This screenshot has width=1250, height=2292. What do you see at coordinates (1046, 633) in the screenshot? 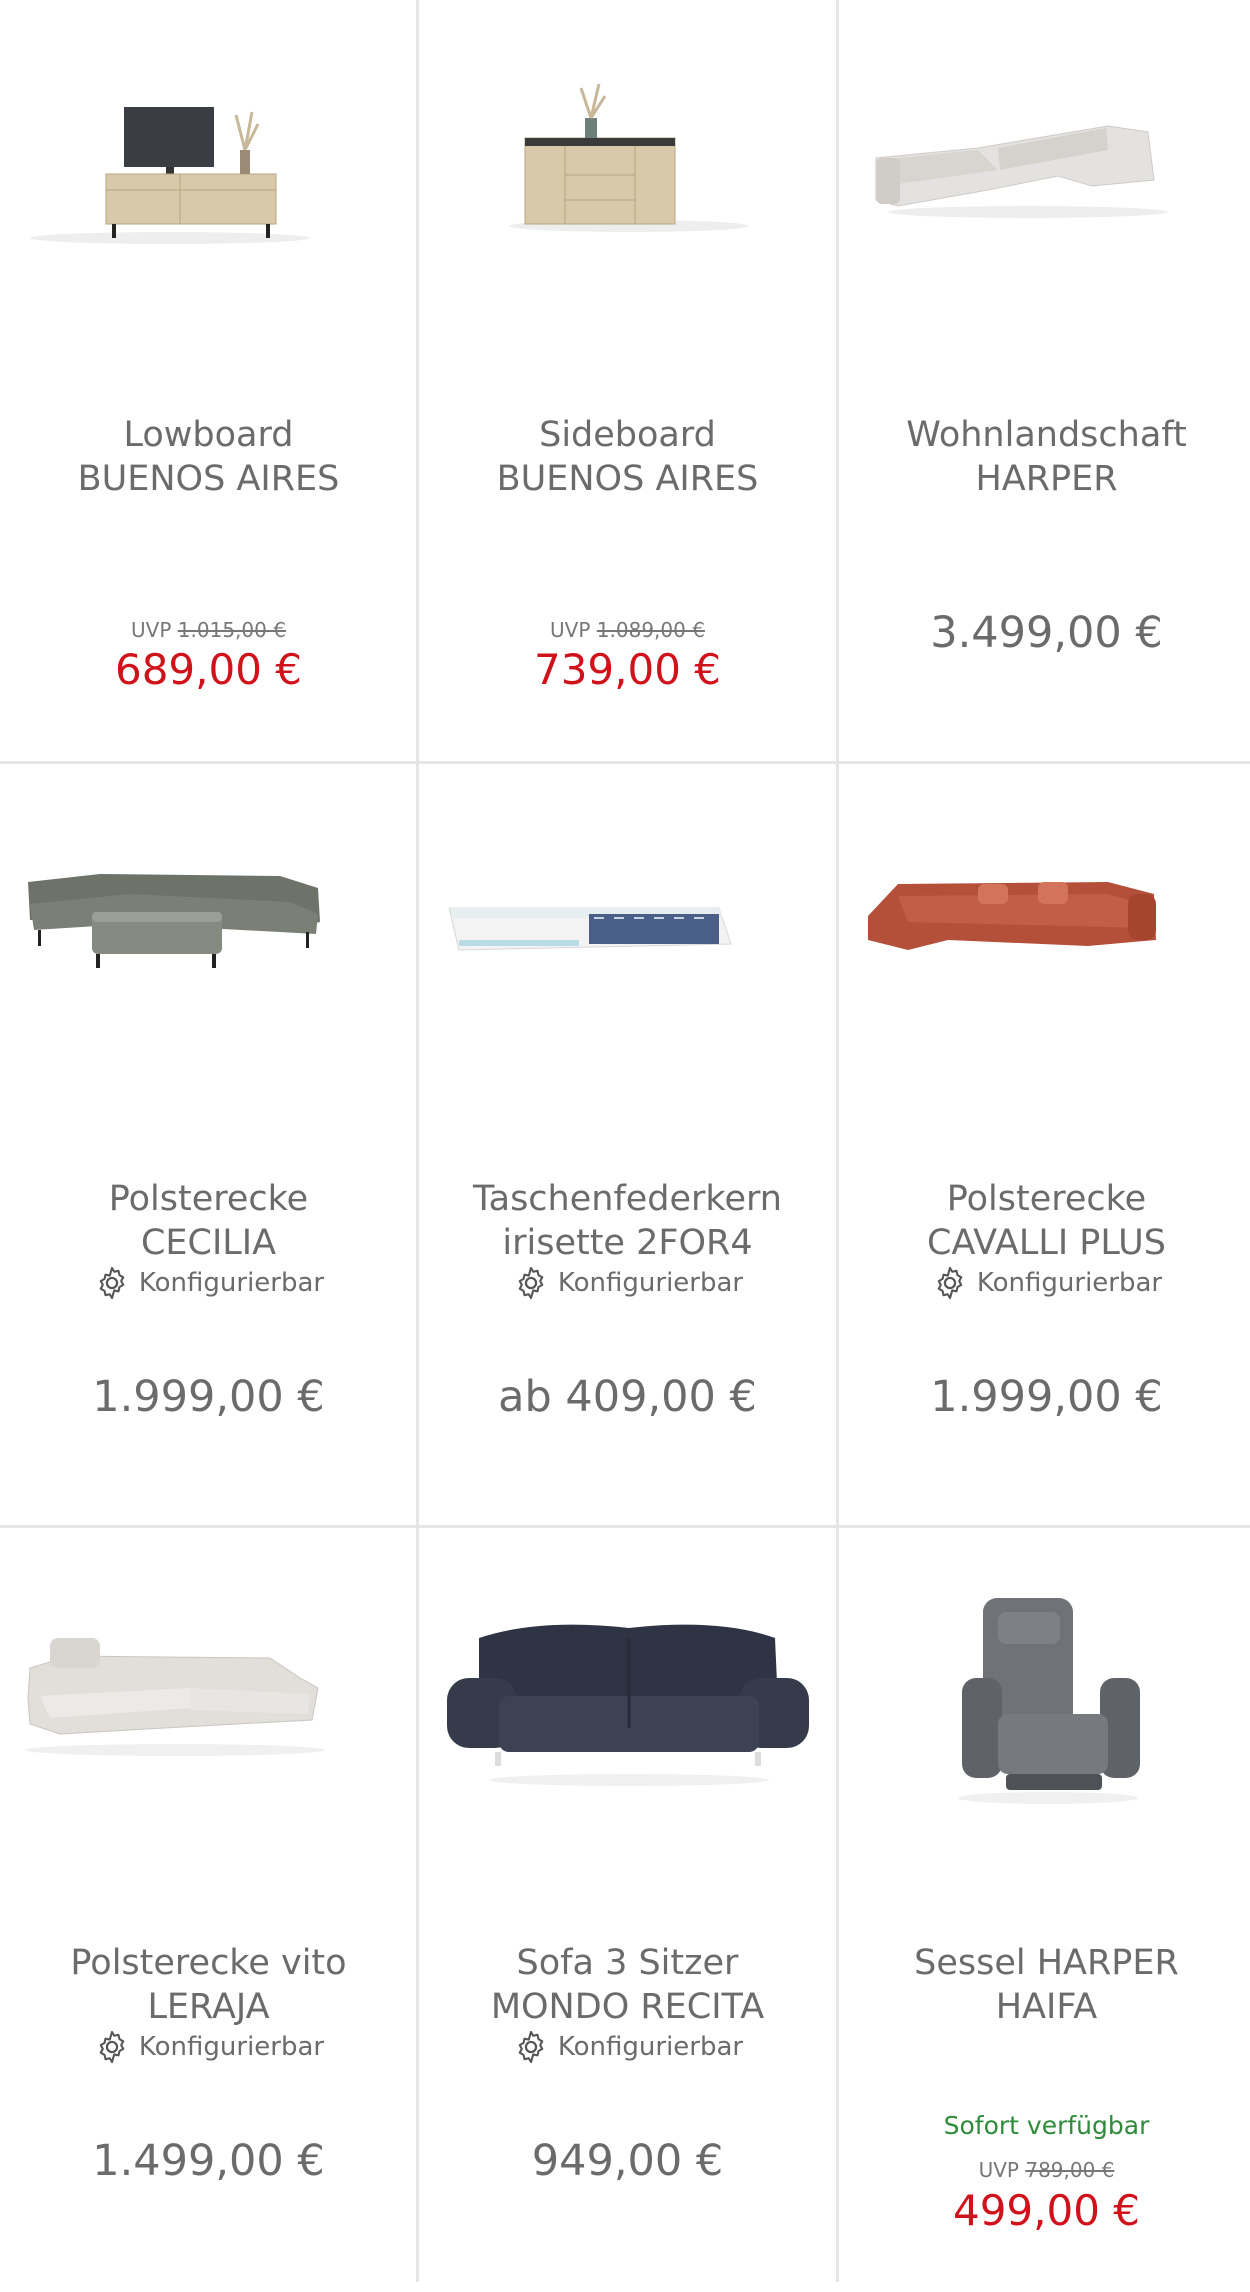
I see `product-price: 3.499,00 €` at bounding box center [1046, 633].